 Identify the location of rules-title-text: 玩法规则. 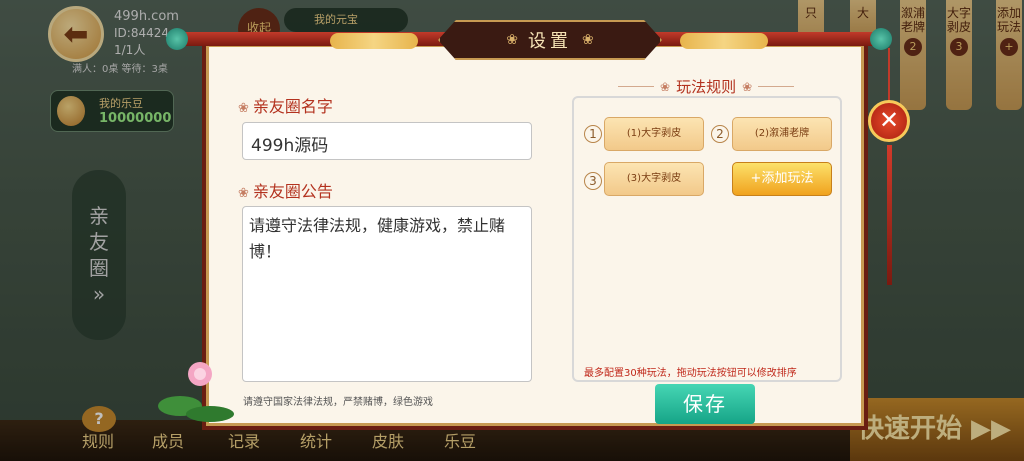
(706, 87).